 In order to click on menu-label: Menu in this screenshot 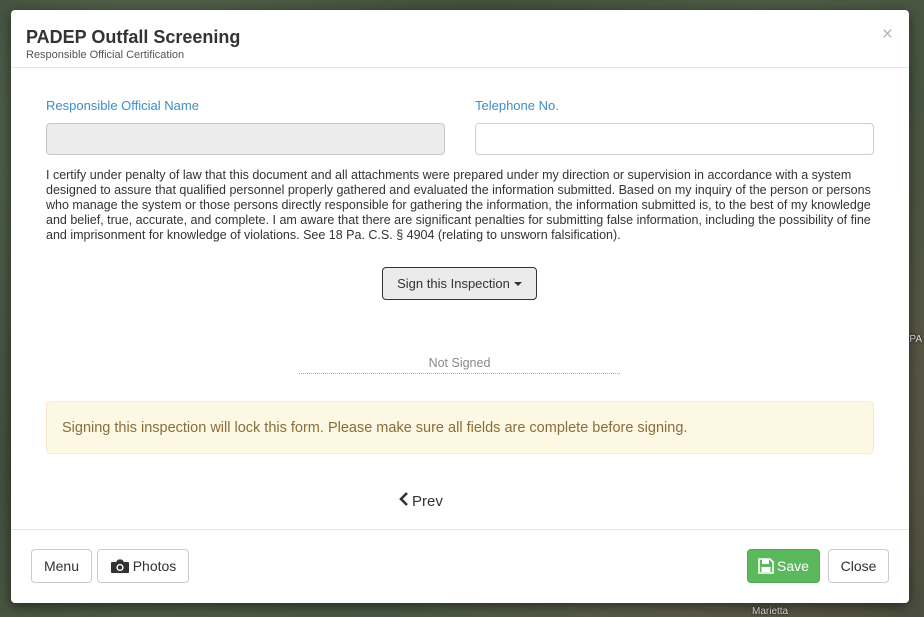, I will do `click(61, 566)`.